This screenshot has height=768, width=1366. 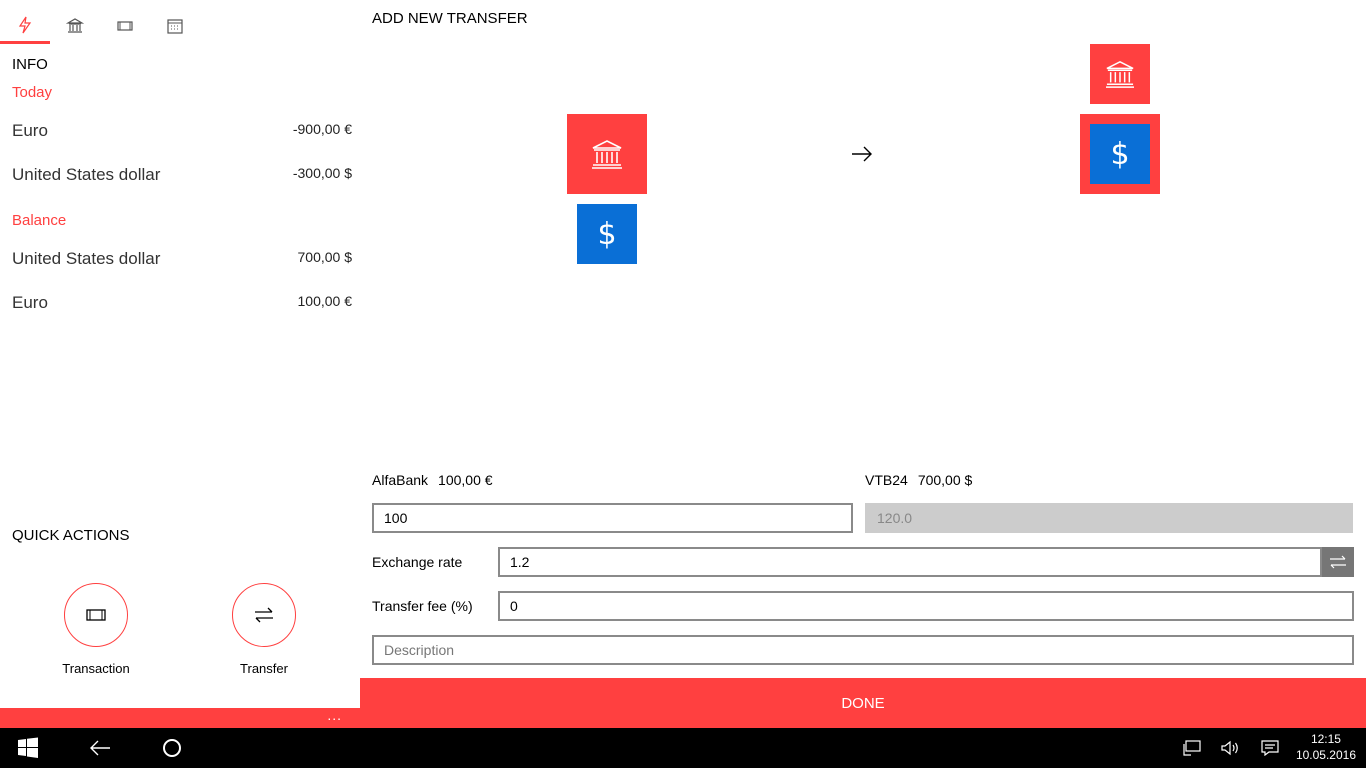 I want to click on exchange-rate-input: 1.2, so click(x=910, y=562).